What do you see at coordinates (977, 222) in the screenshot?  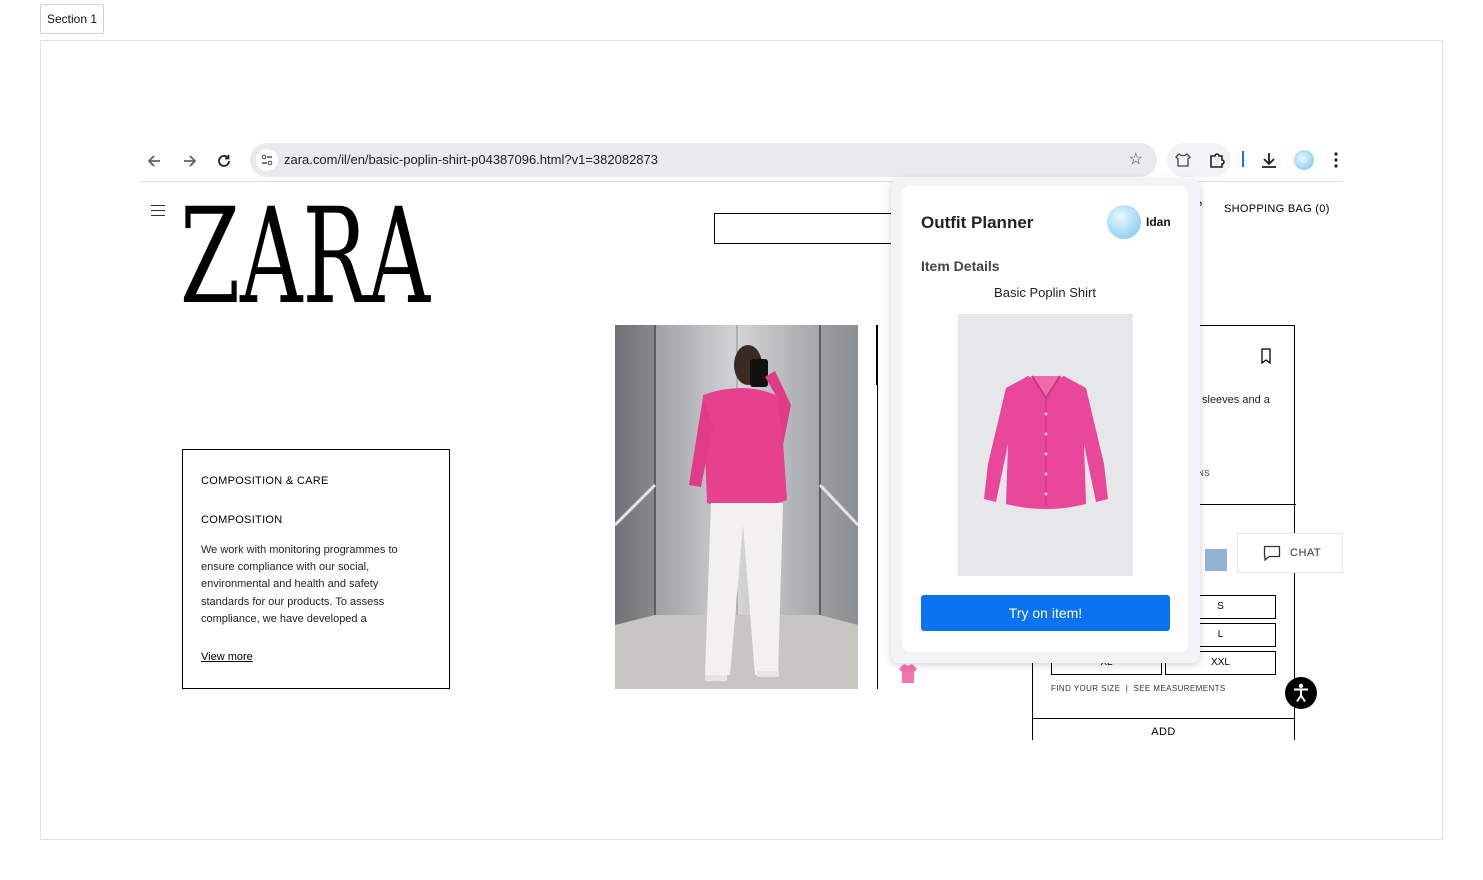 I see `popup-title: Outfit Planner` at bounding box center [977, 222].